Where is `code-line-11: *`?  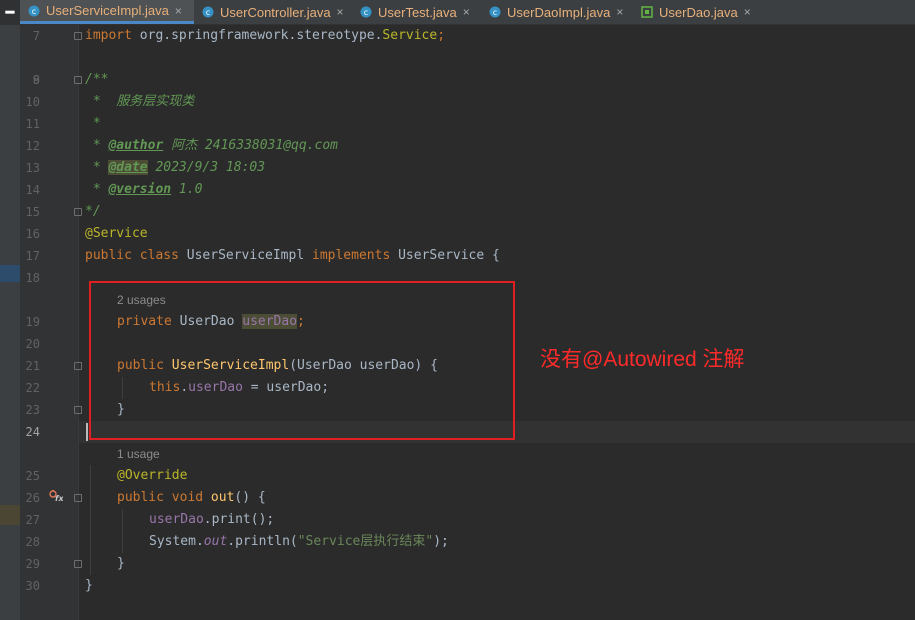
code-line-11: * is located at coordinates (93, 124).